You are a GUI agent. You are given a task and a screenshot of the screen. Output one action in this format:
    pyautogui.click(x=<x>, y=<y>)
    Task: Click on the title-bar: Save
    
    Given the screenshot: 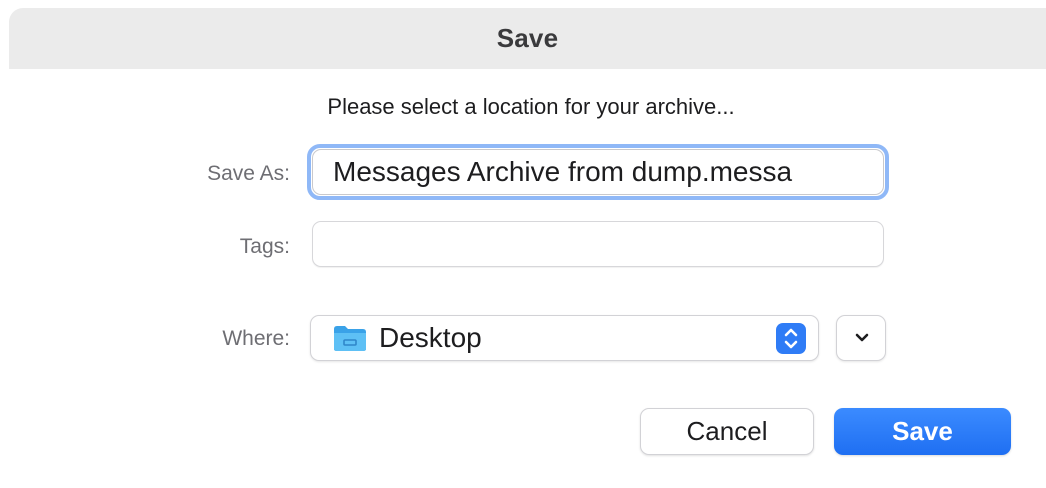 What is the action you would take?
    pyautogui.click(x=527, y=38)
    